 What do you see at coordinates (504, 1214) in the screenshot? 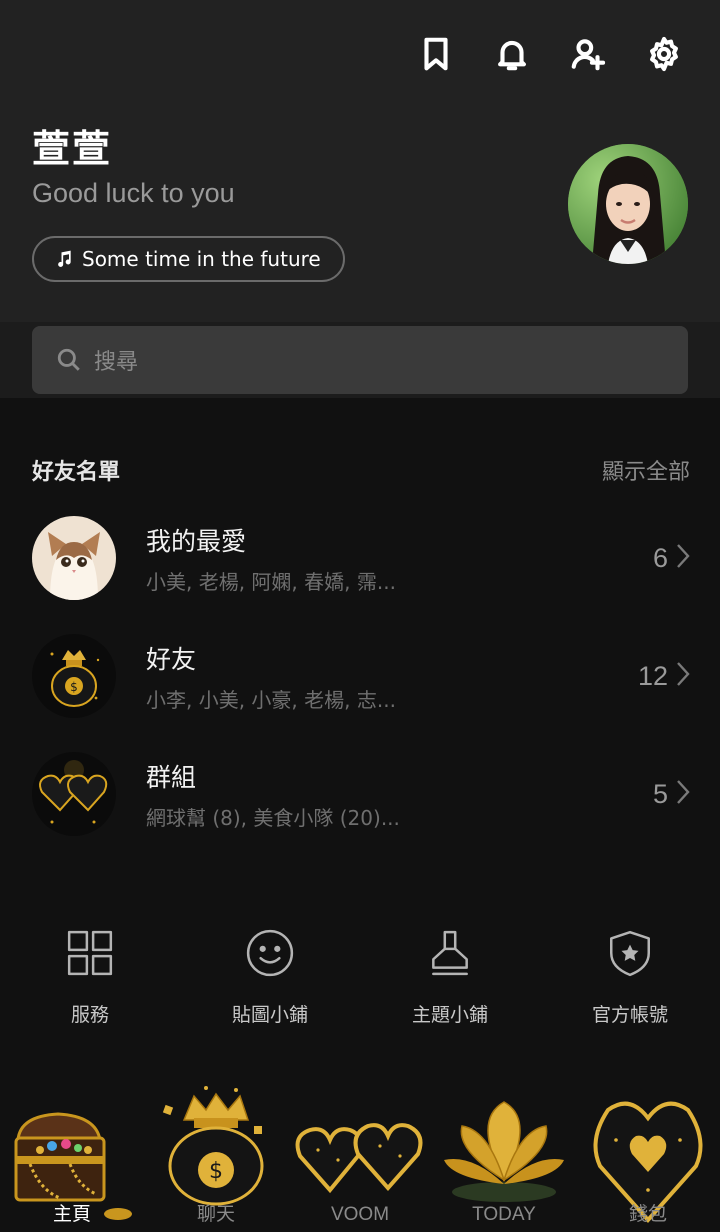
I see `nav-label: TODAY` at bounding box center [504, 1214].